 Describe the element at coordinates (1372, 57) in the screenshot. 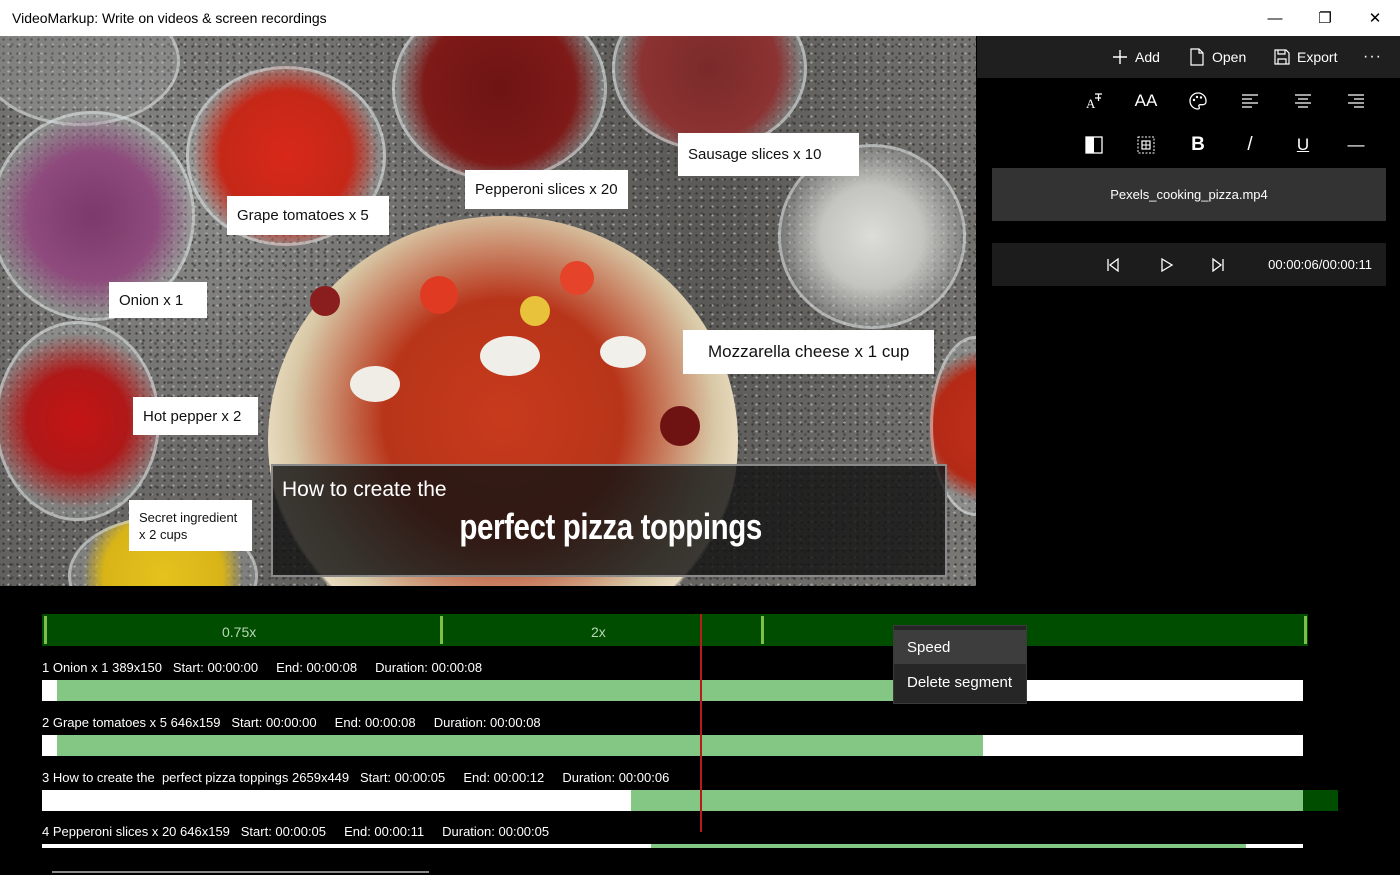

I see `more-button: ···` at that location.